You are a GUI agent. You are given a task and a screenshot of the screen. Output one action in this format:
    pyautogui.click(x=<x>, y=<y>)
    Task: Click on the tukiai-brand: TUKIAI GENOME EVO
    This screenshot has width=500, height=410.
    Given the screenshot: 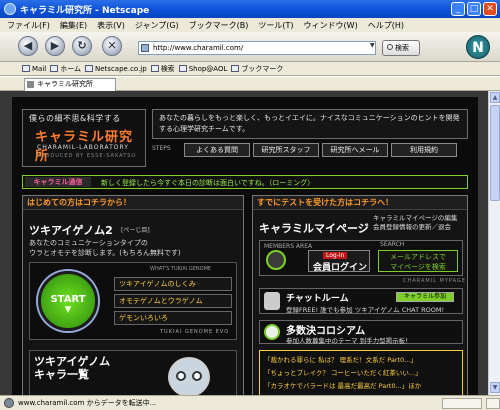 What is the action you would take?
    pyautogui.click(x=195, y=332)
    